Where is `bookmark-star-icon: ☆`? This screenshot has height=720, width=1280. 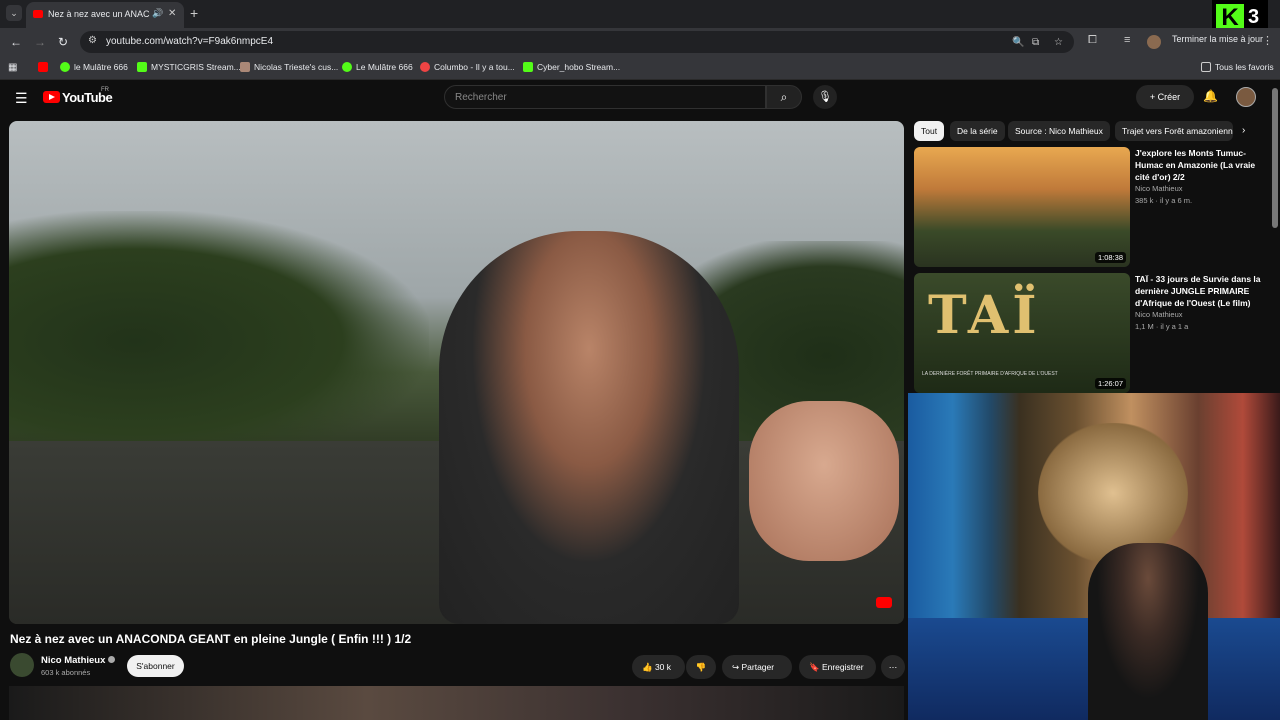 bookmark-star-icon: ☆ is located at coordinates (1058, 42).